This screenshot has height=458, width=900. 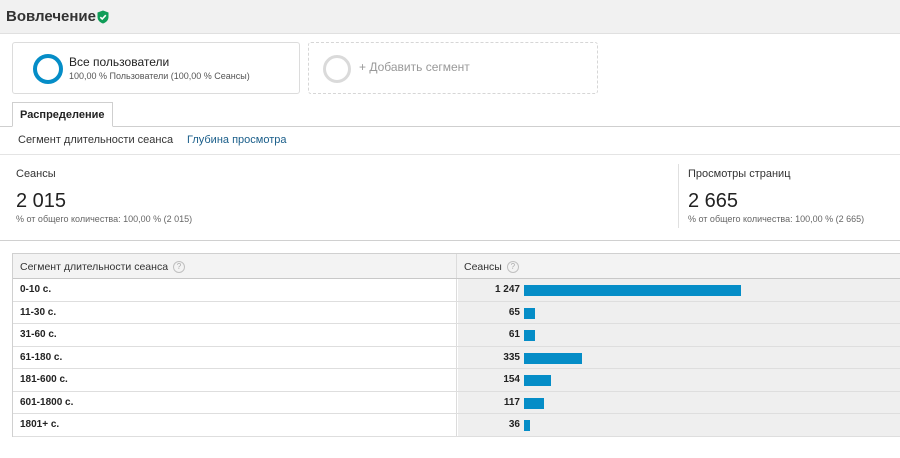 I want to click on column-header-segment: Сегмент длительности сеанса?, so click(x=103, y=267).